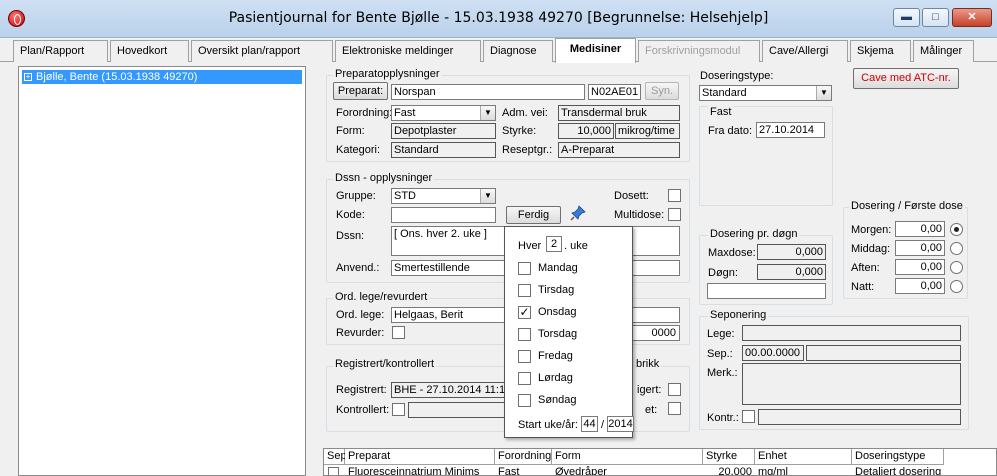  Describe the element at coordinates (674, 195) in the screenshot. I see `dosett-checkbox` at that location.